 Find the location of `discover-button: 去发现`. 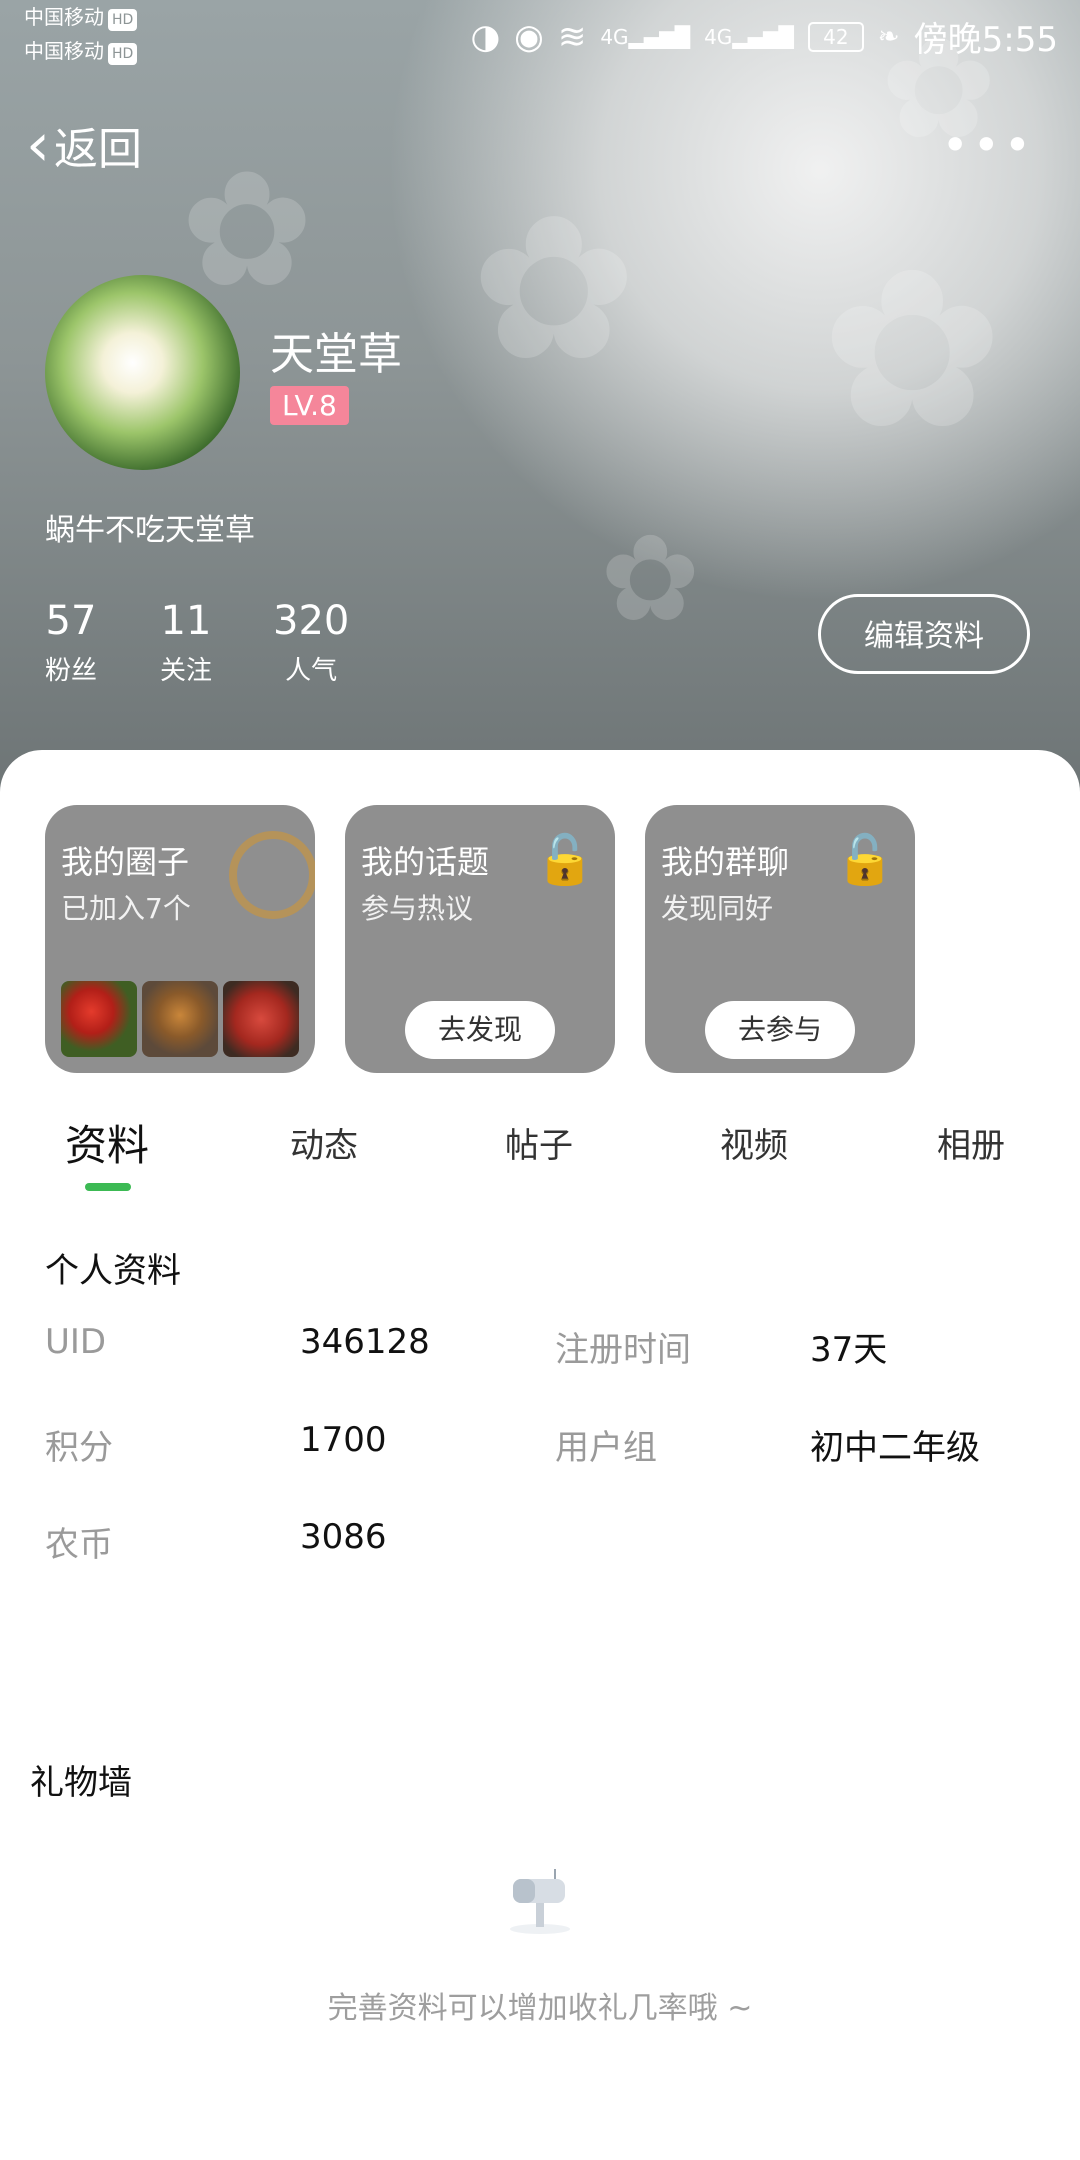

discover-button: 去发现 is located at coordinates (480, 1030).